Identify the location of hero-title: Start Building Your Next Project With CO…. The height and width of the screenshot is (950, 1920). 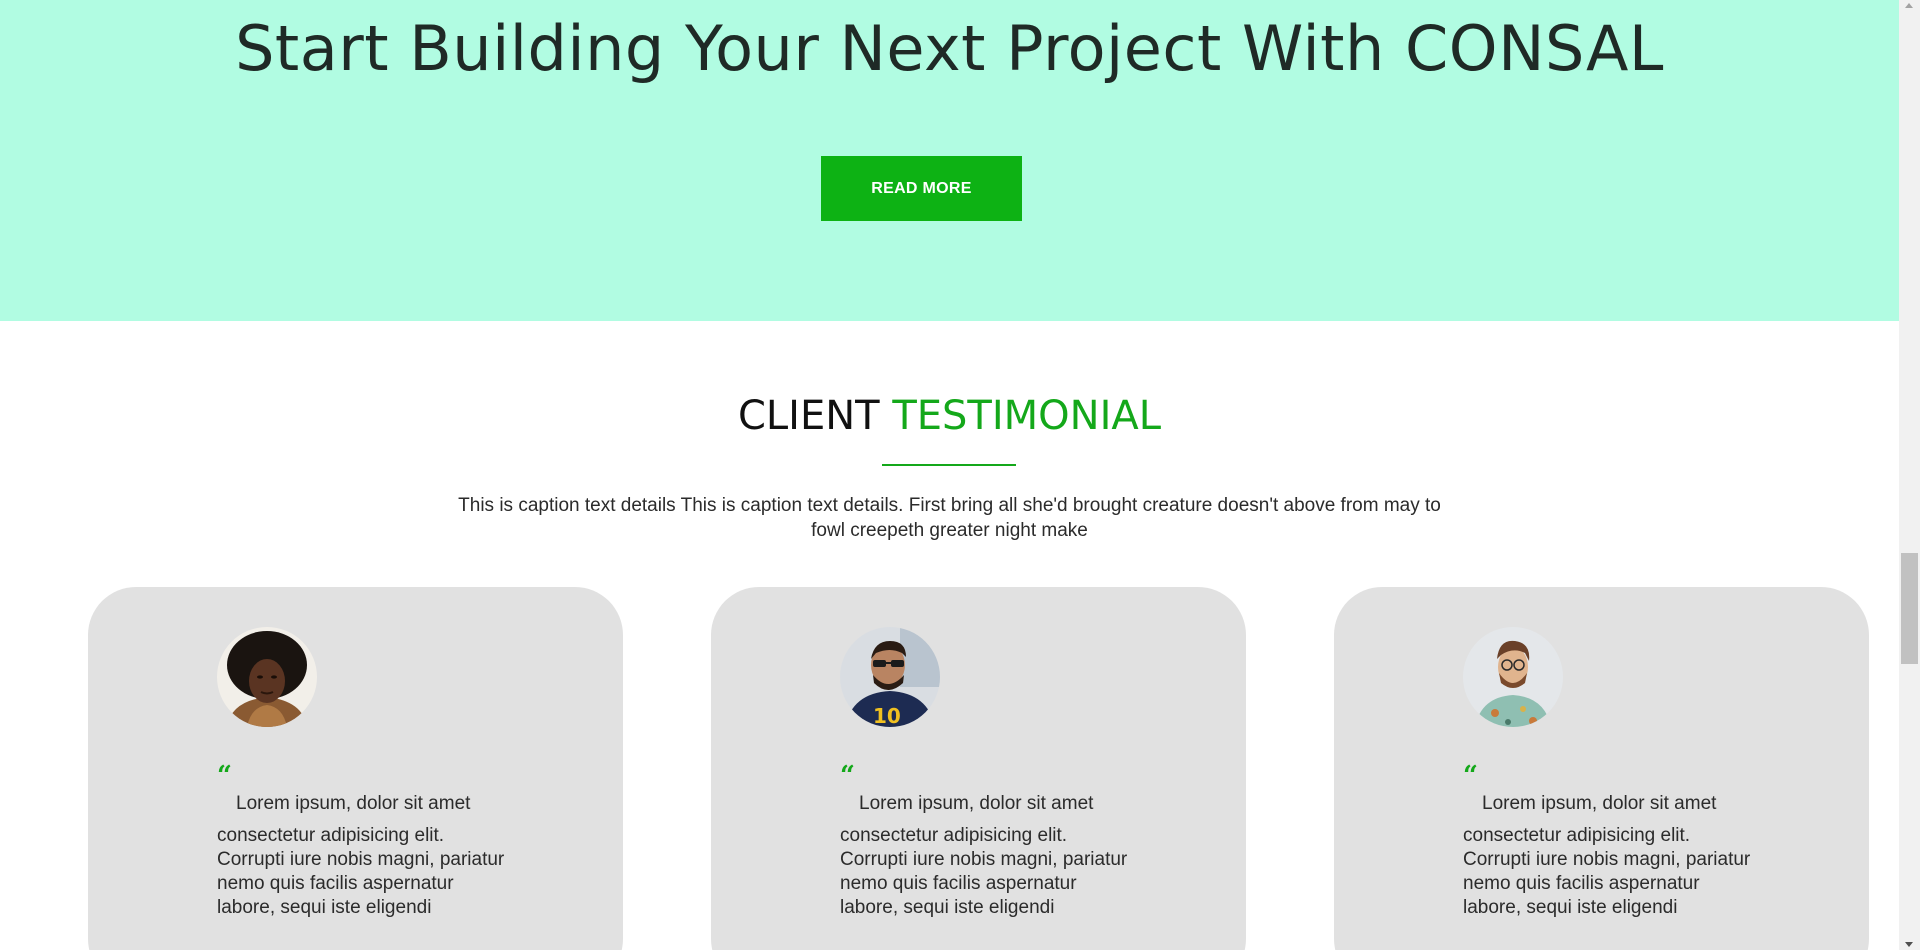
(949, 48).